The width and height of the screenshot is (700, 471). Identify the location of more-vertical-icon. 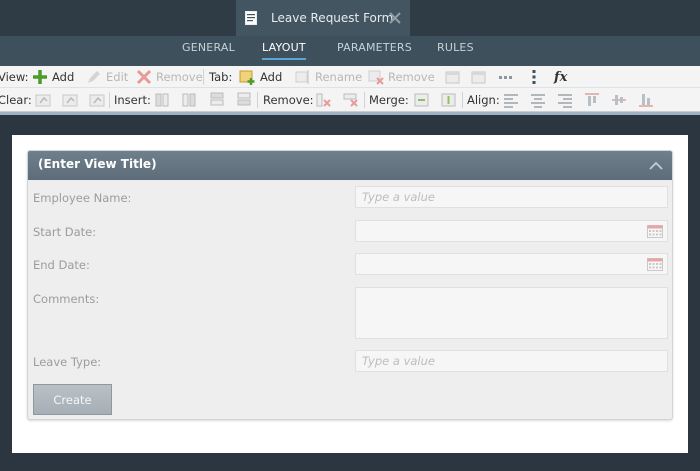
(534, 77).